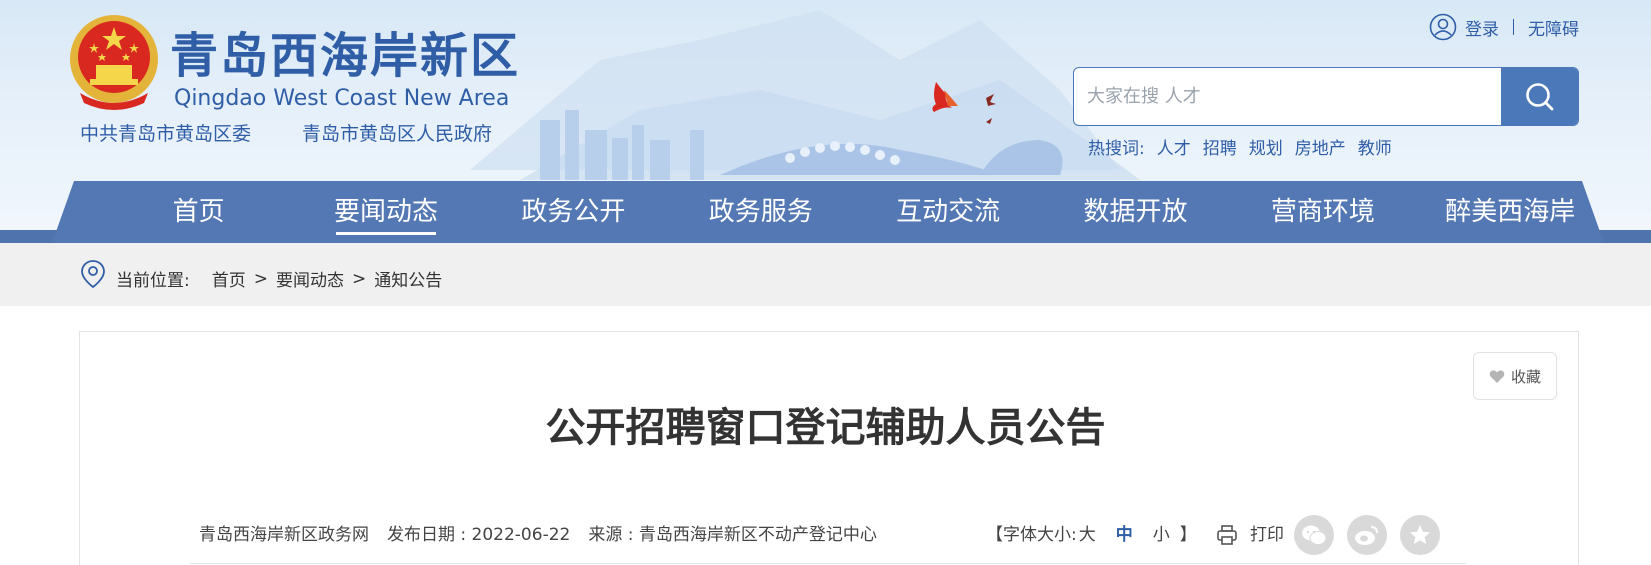 The image size is (1651, 565). I want to click on font-size-small: 小, so click(1161, 535).